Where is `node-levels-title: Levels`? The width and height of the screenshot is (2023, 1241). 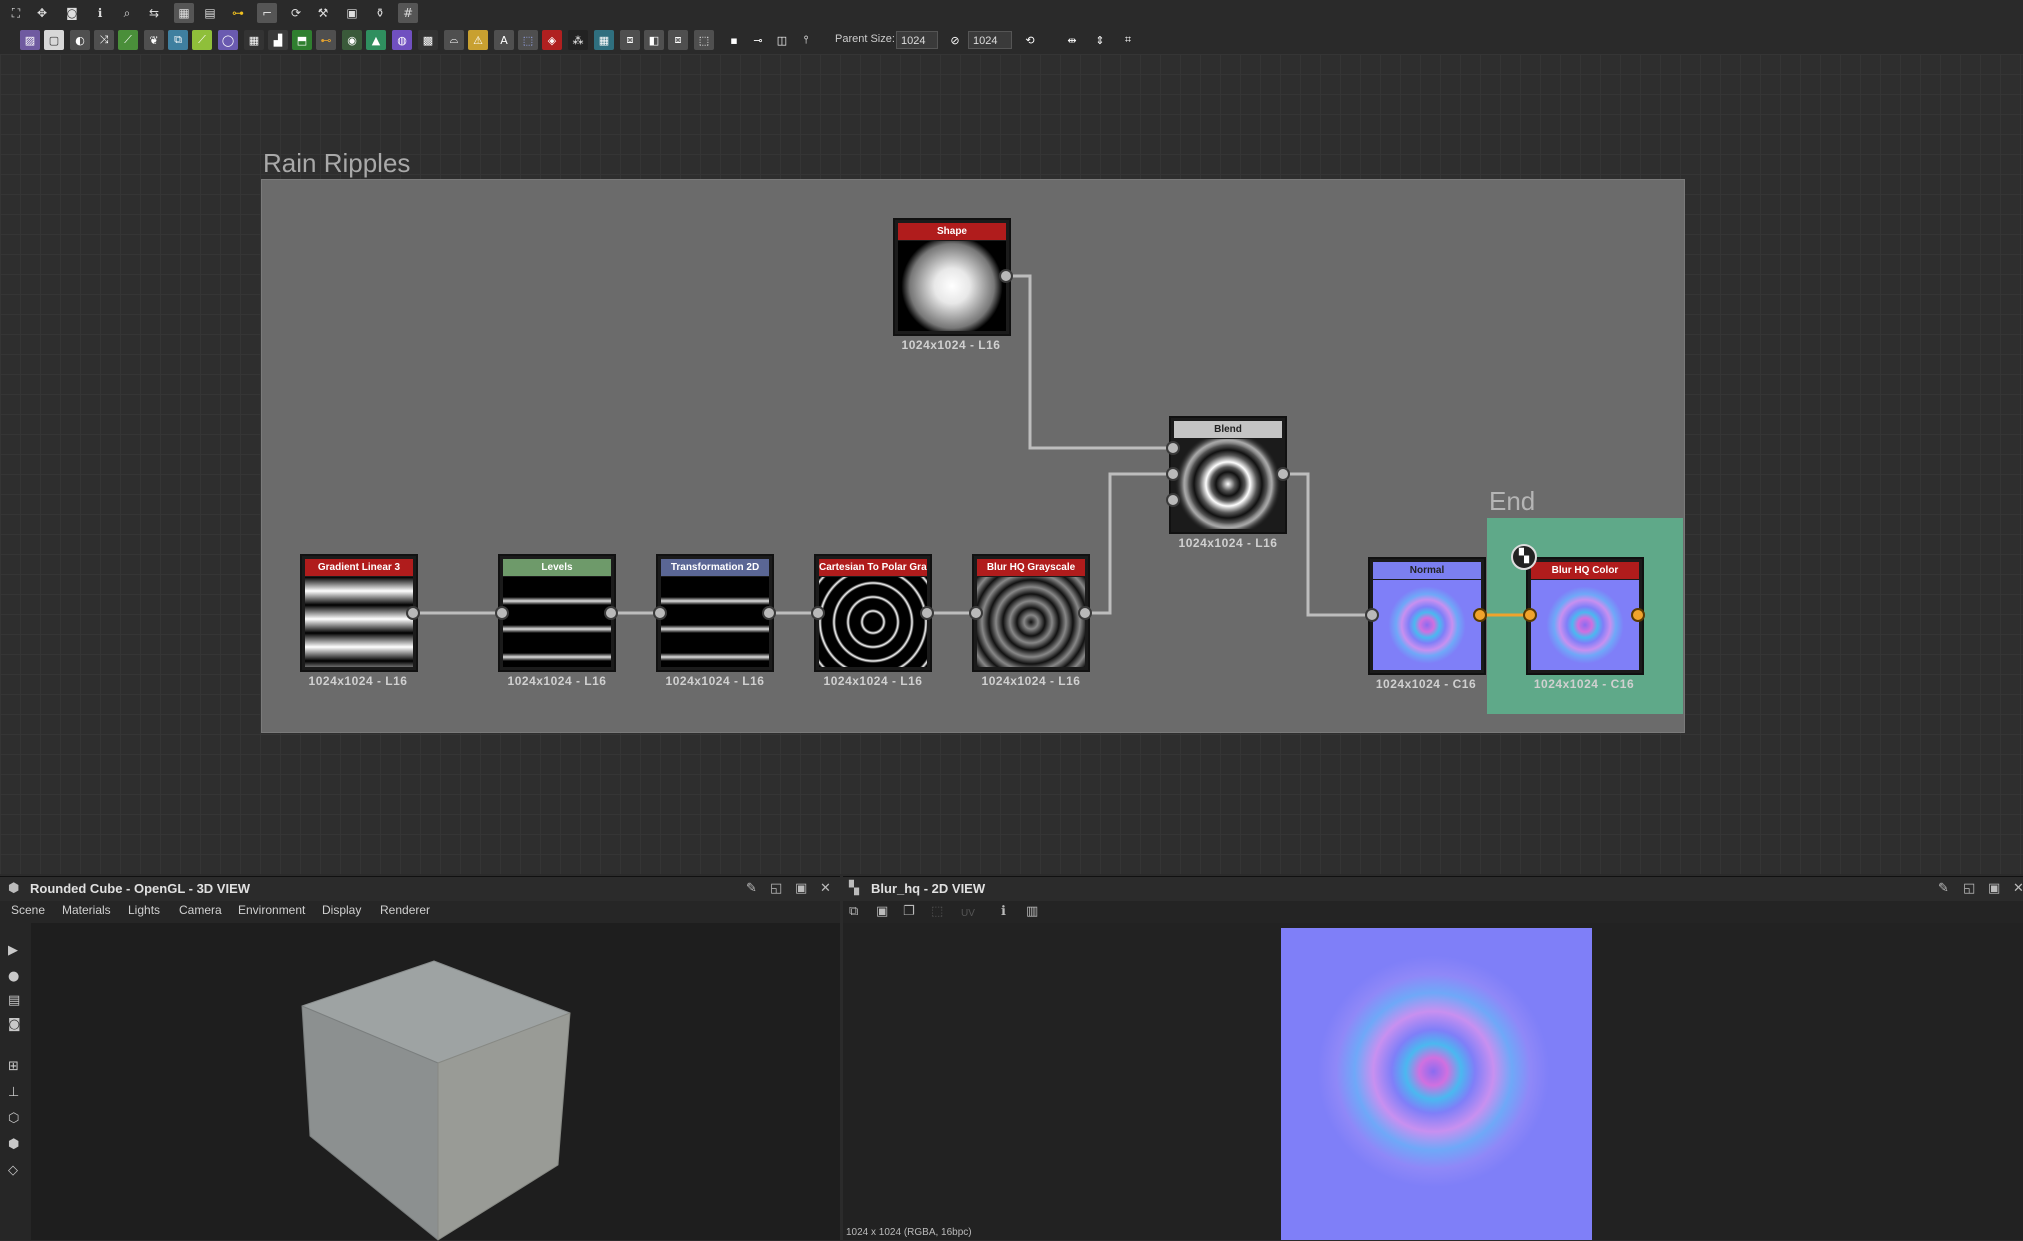 node-levels-title: Levels is located at coordinates (557, 567).